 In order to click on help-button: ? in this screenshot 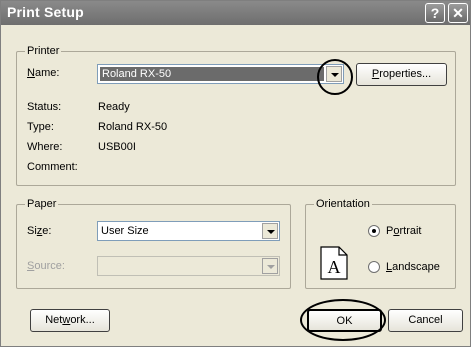, I will do `click(435, 13)`.